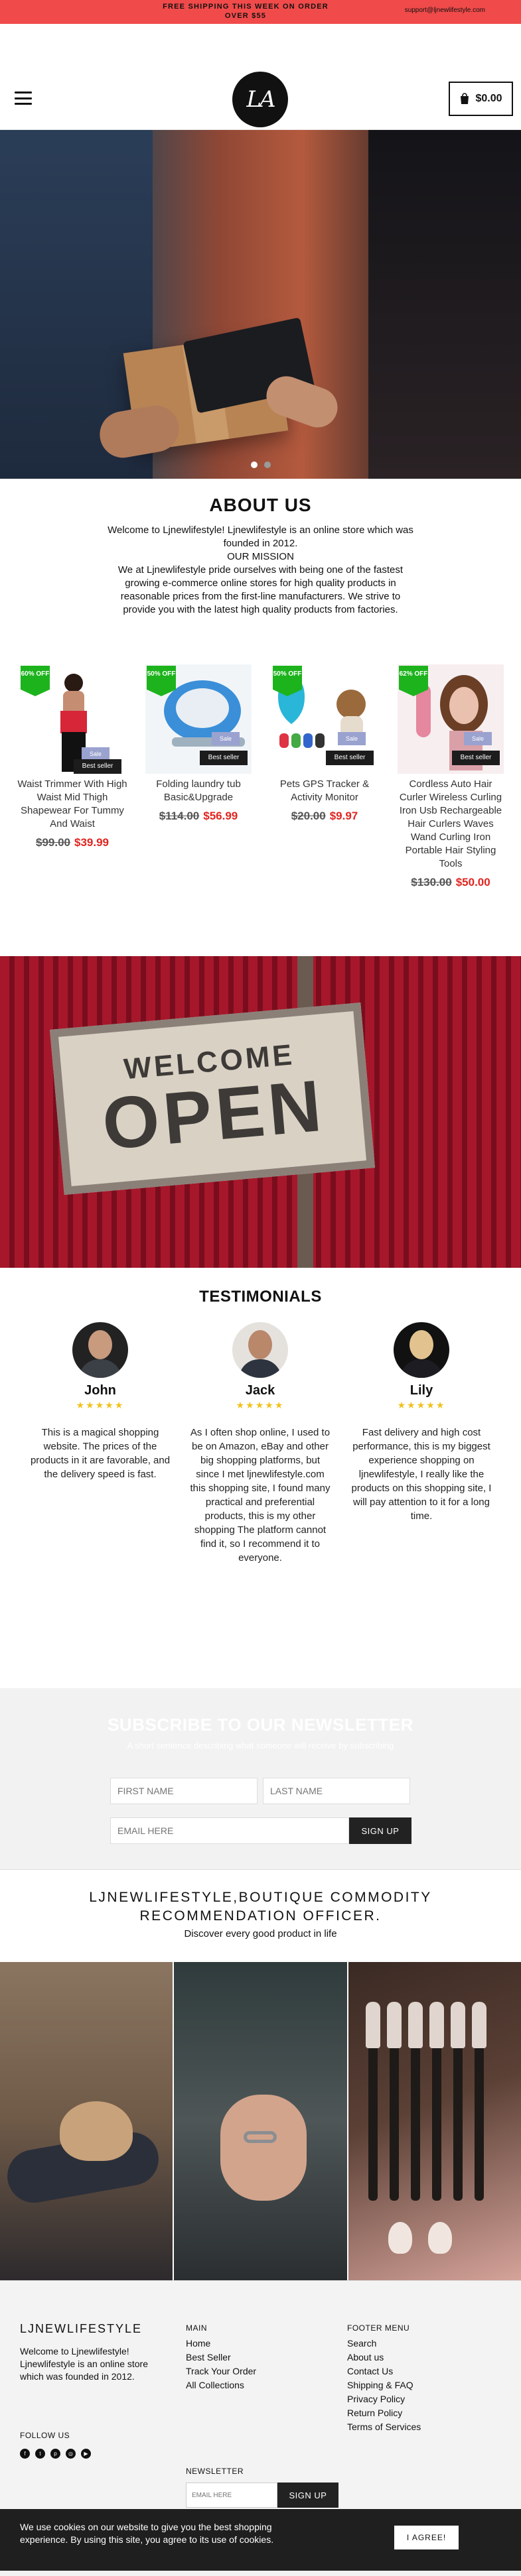 This screenshot has width=521, height=2576. Describe the element at coordinates (179, 816) in the screenshot. I see `original-price: $114.00` at that location.